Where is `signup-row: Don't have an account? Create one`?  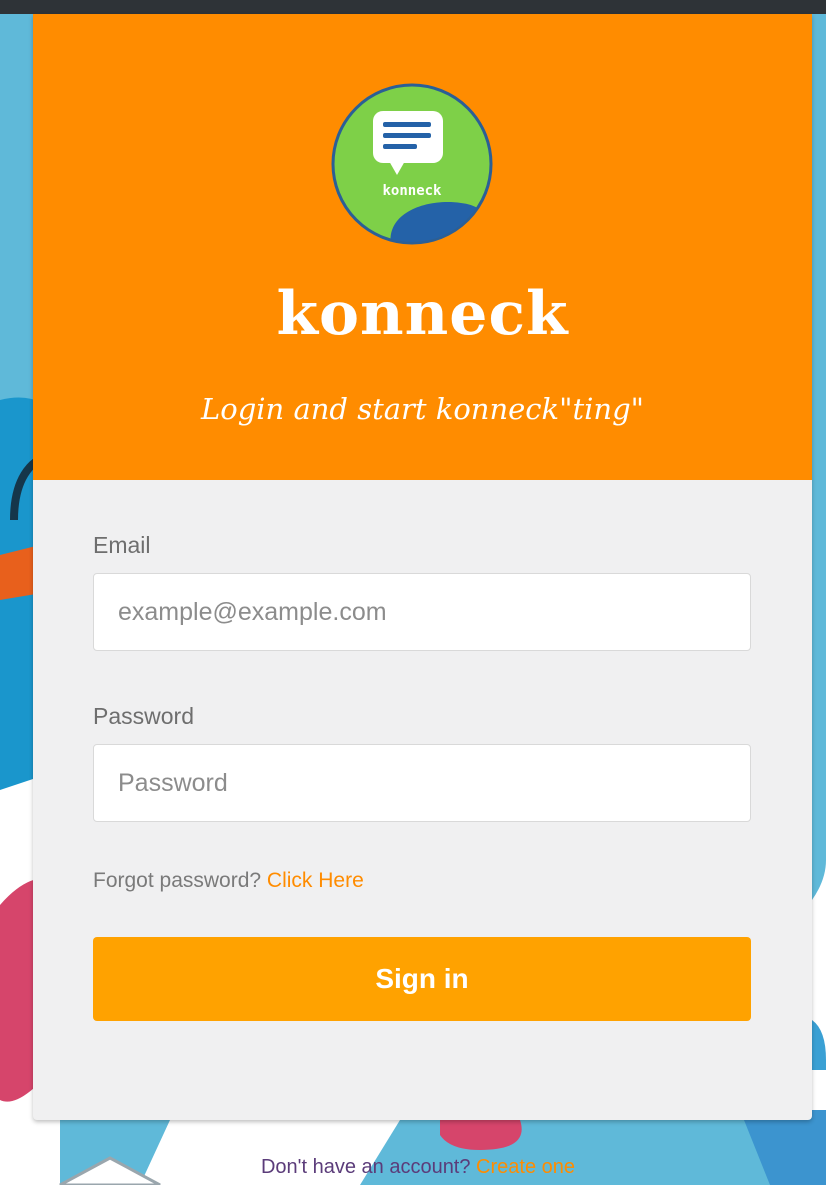 signup-row: Don't have an account? Create one is located at coordinates (413, 1167).